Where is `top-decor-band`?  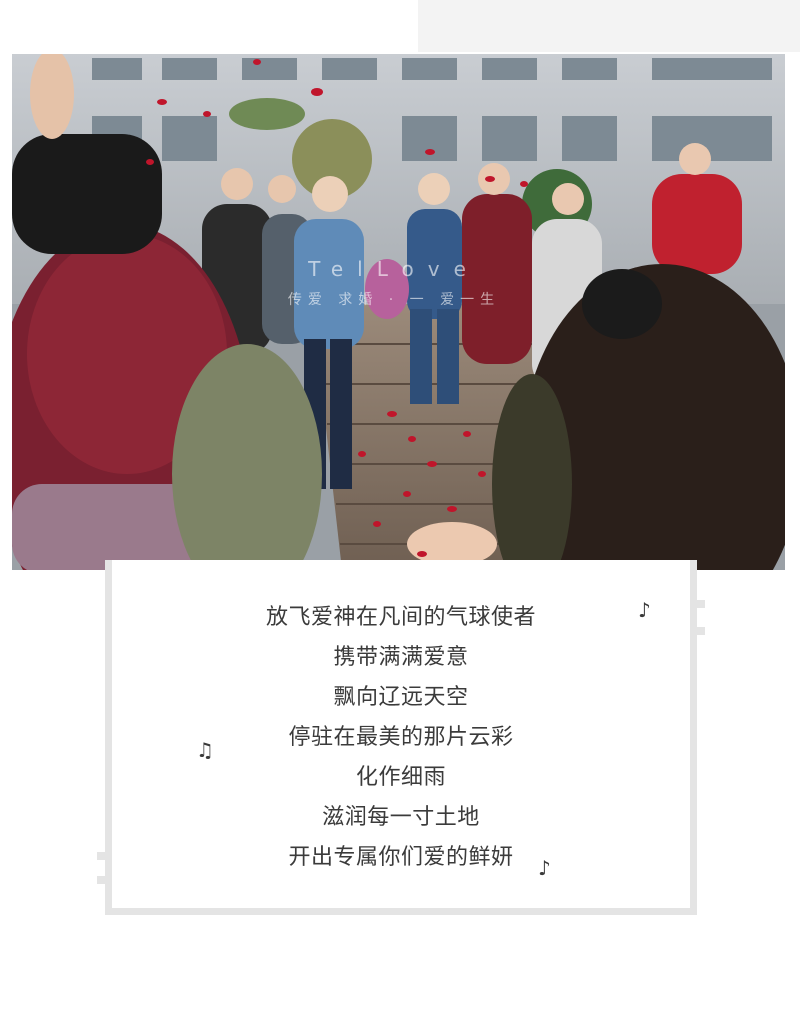 top-decor-band is located at coordinates (609, 26).